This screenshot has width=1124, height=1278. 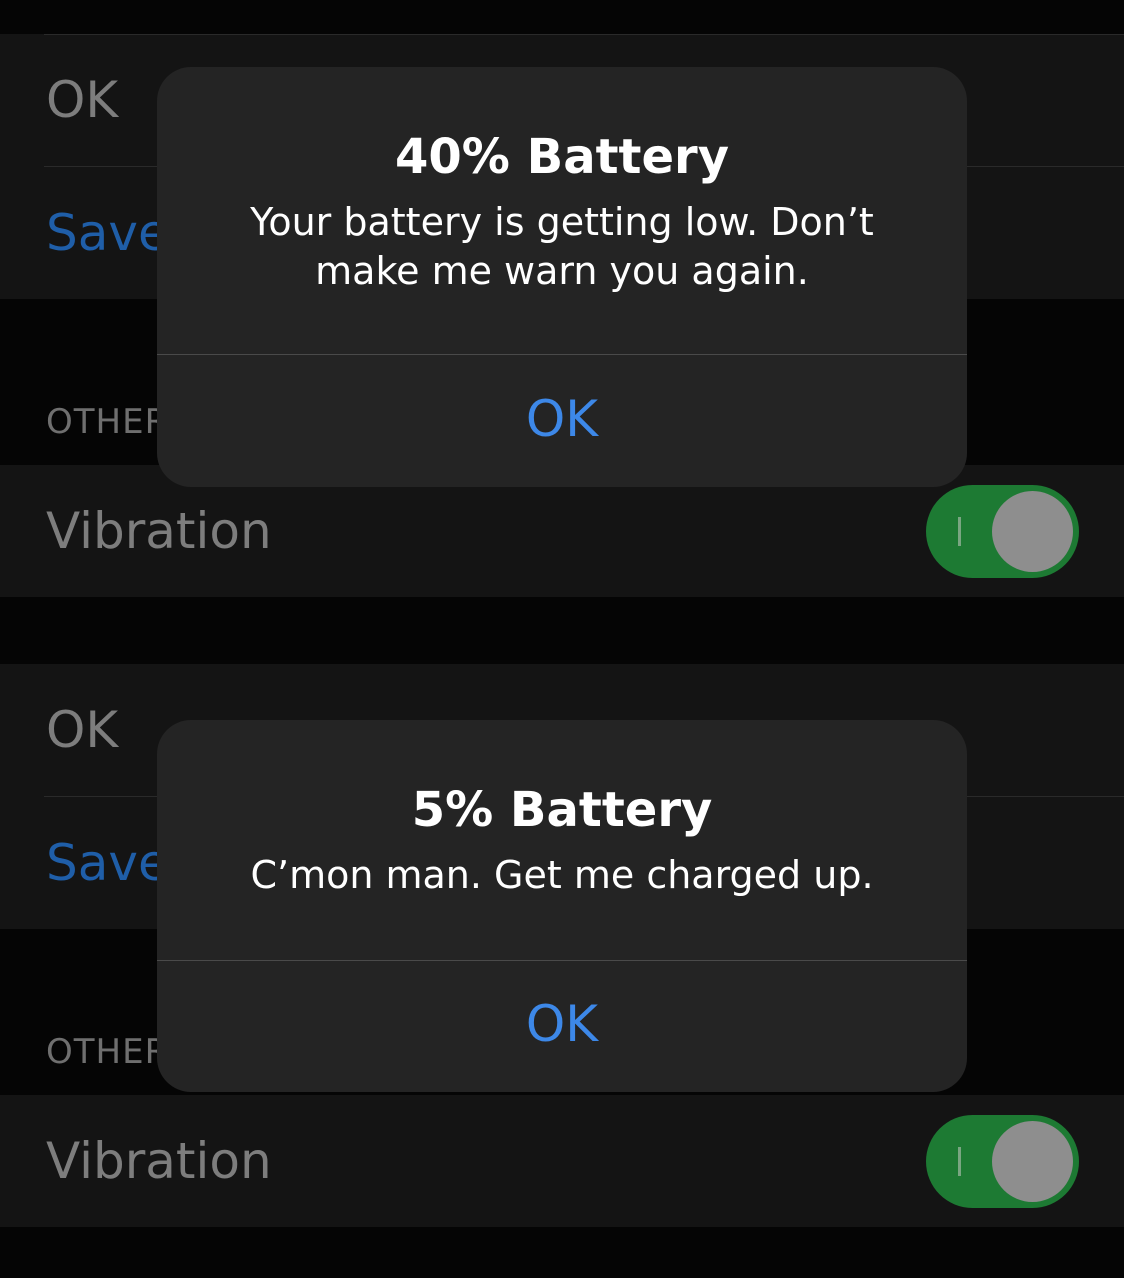 I want to click on group-top-divider, so click(x=584, y=34).